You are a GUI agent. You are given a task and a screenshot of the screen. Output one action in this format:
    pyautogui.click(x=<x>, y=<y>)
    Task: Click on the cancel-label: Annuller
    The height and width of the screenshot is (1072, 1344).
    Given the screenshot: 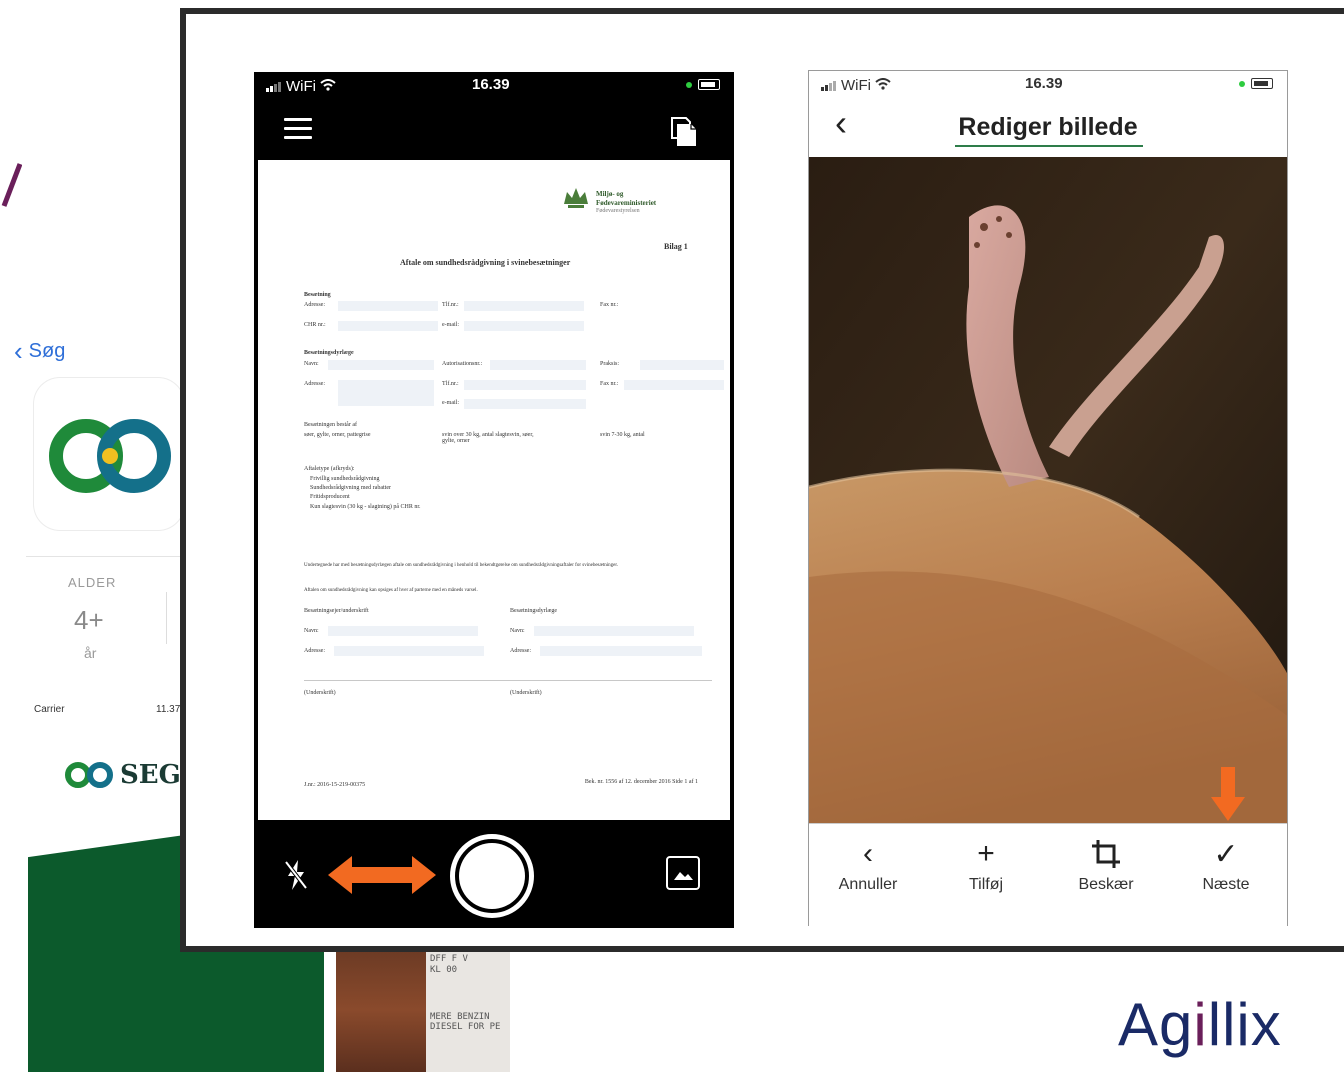 What is the action you would take?
    pyautogui.click(x=868, y=884)
    